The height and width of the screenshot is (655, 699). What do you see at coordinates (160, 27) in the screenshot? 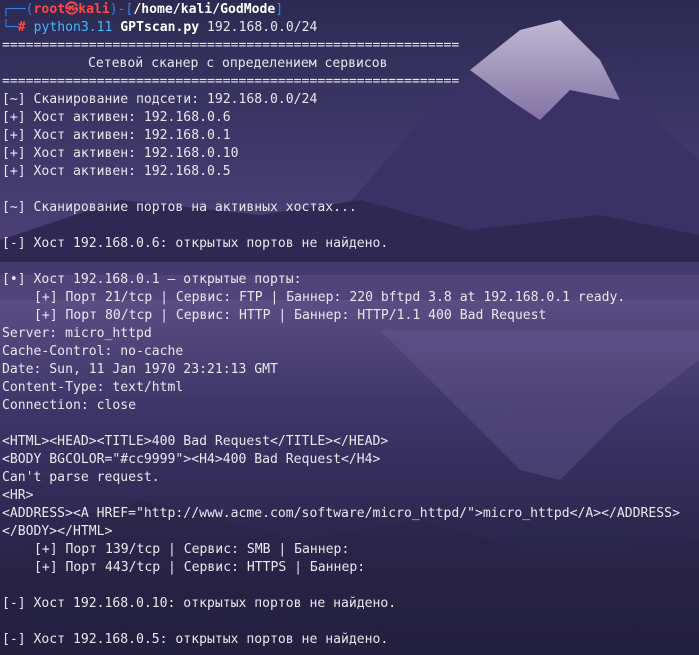
I see `command-script: GPTscan.py` at bounding box center [160, 27].